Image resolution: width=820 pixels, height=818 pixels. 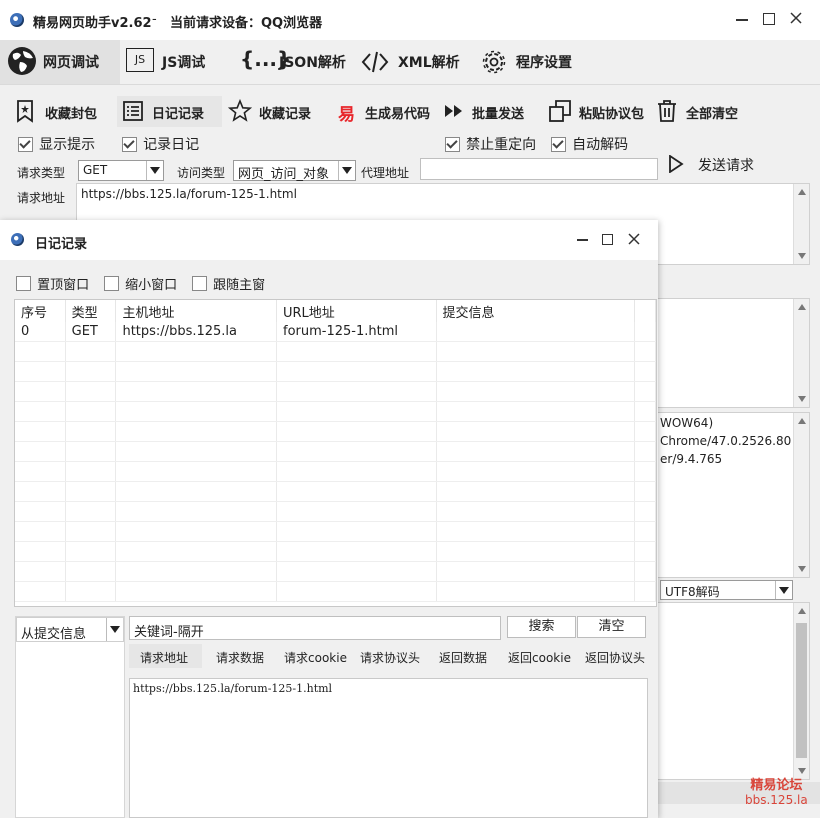 I want to click on toolbar-gen-code-button: 易 生成易代码, so click(x=386, y=111).